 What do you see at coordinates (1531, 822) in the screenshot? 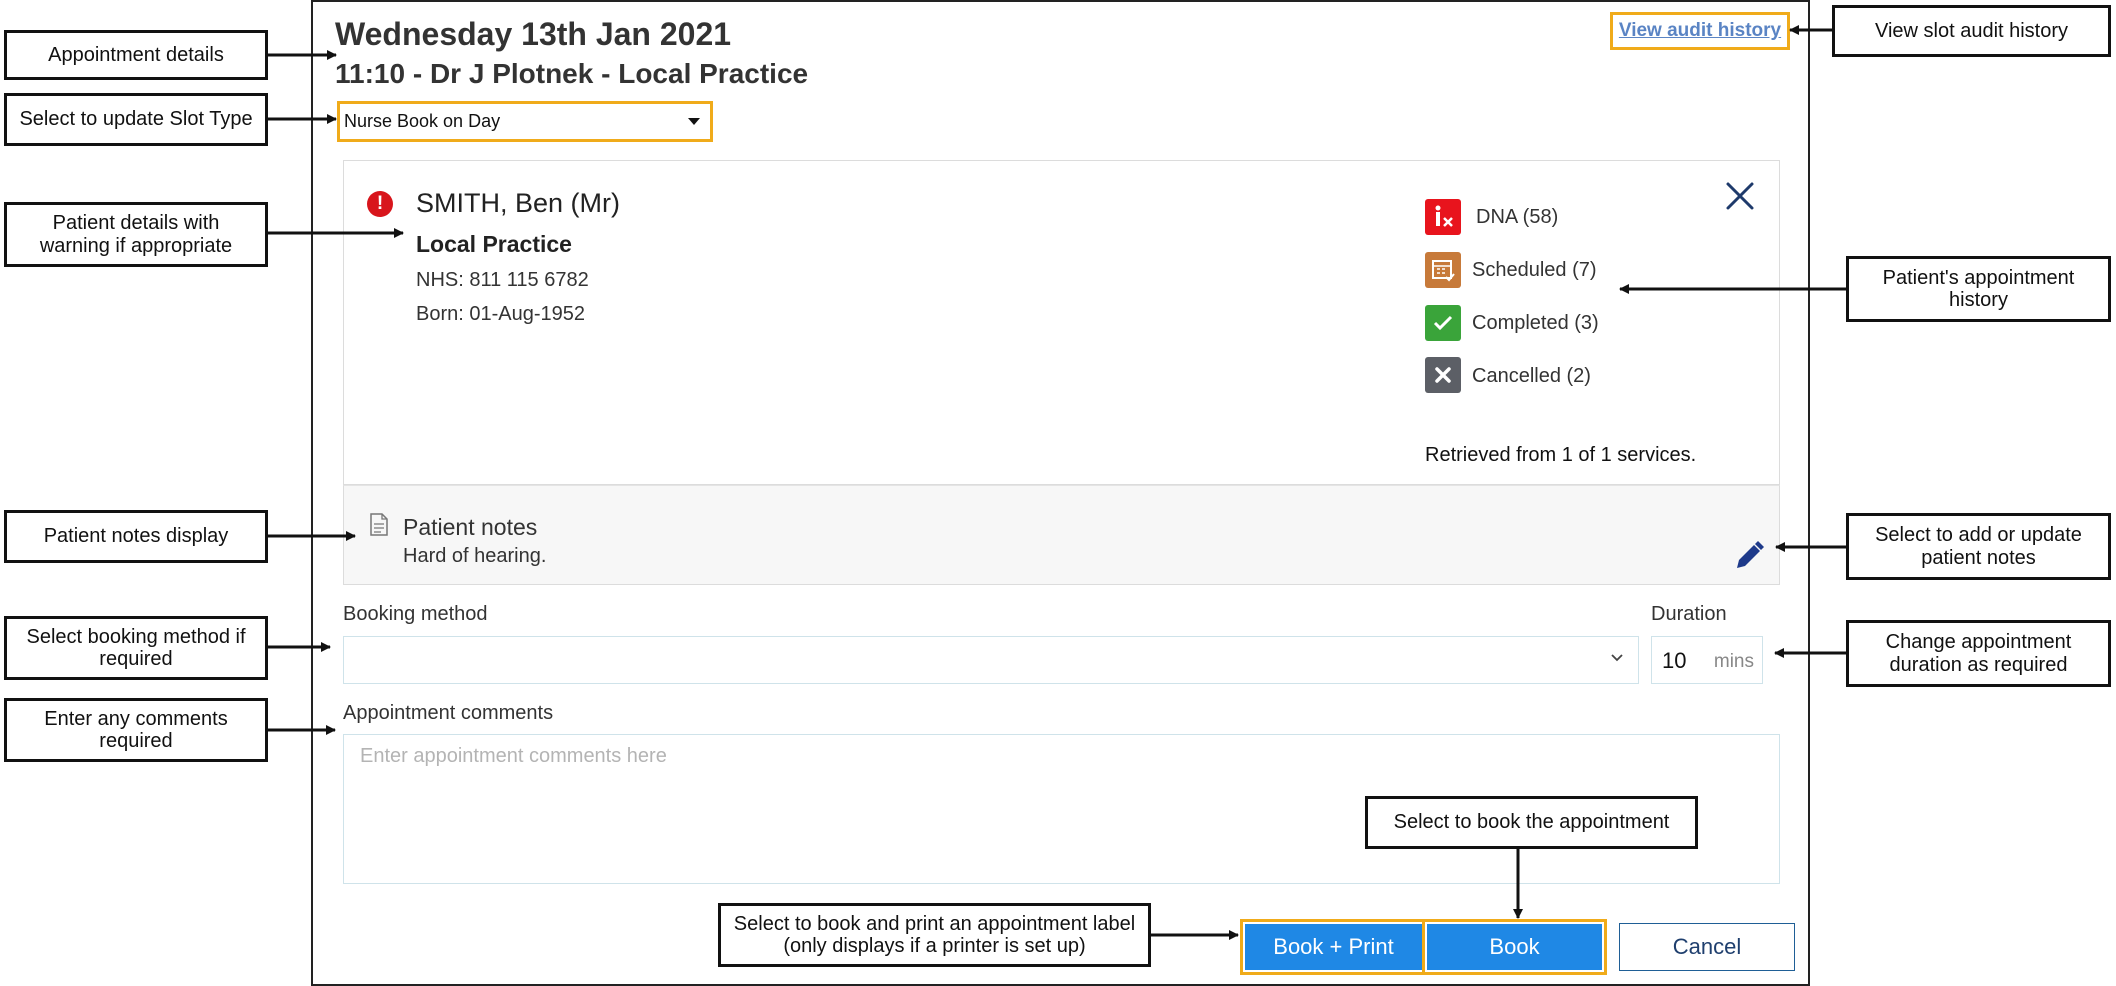
I see `callout-book: Select to book the appointment` at bounding box center [1531, 822].